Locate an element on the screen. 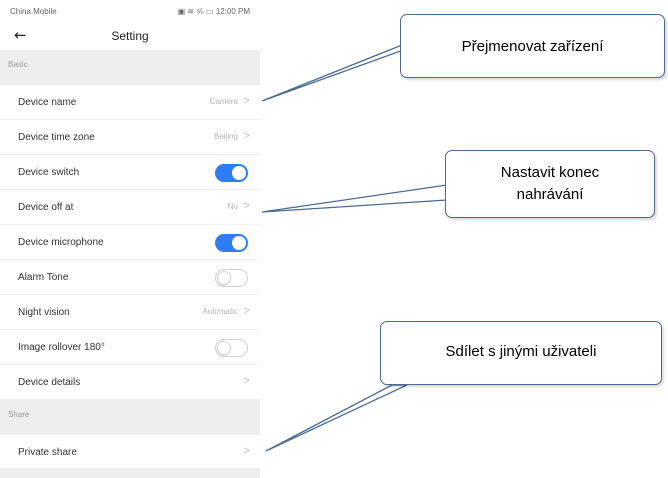 The width and height of the screenshot is (668, 478). pointer-share is located at coordinates (336, 418).